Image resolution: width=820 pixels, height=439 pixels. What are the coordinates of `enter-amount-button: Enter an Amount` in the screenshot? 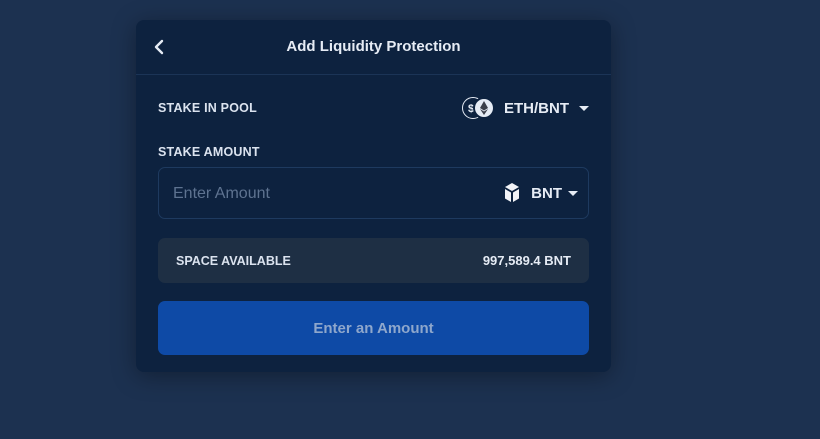 It's located at (373, 328).